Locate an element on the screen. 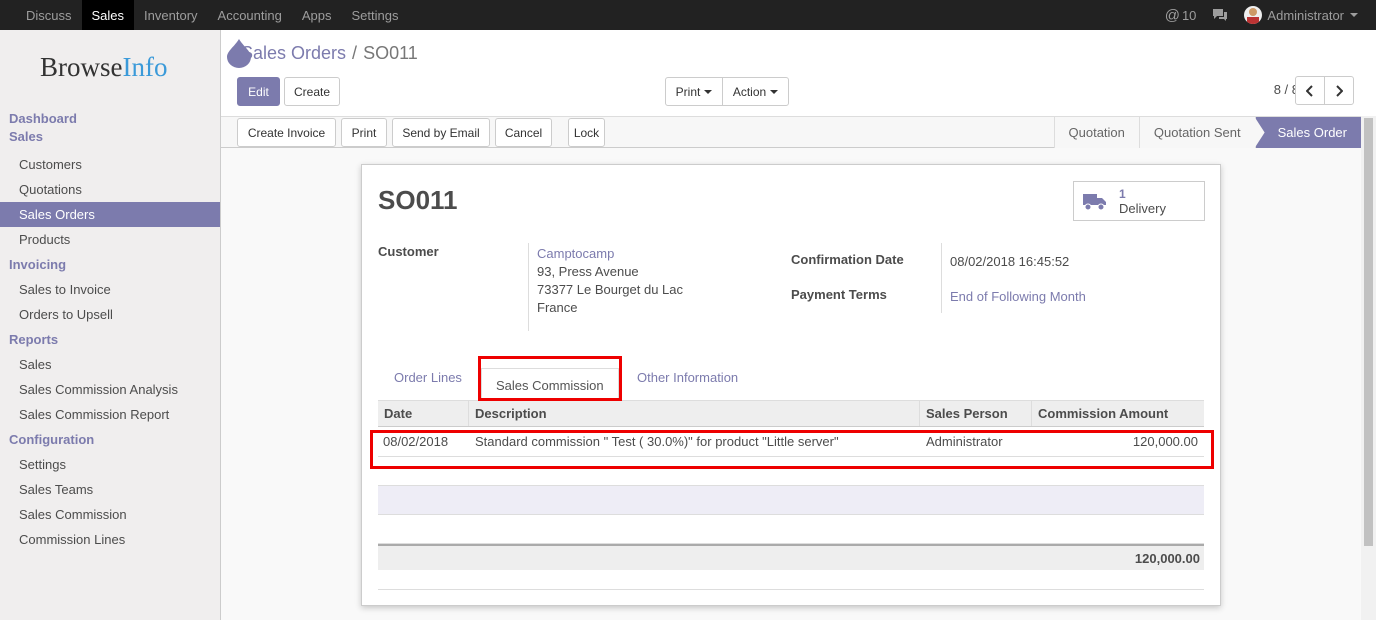 This screenshot has height=620, width=1376. stage-quotation: Quotation is located at coordinates (1096, 132).